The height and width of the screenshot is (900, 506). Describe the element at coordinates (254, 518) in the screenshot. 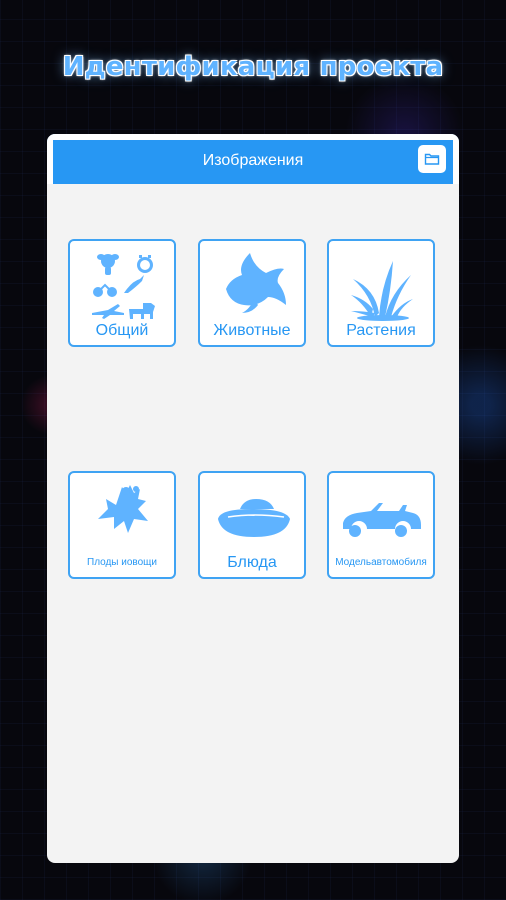

I see `dish-icon` at that location.